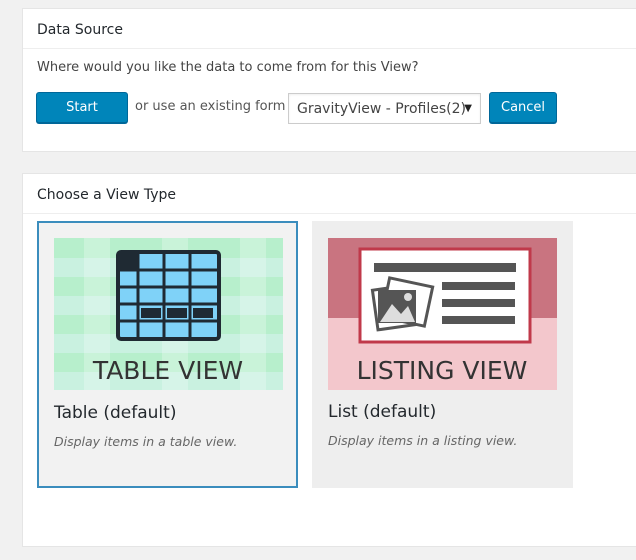 This screenshot has height=560, width=636. I want to click on listing-view-thumbnail: LISTING VIEW, so click(442, 314).